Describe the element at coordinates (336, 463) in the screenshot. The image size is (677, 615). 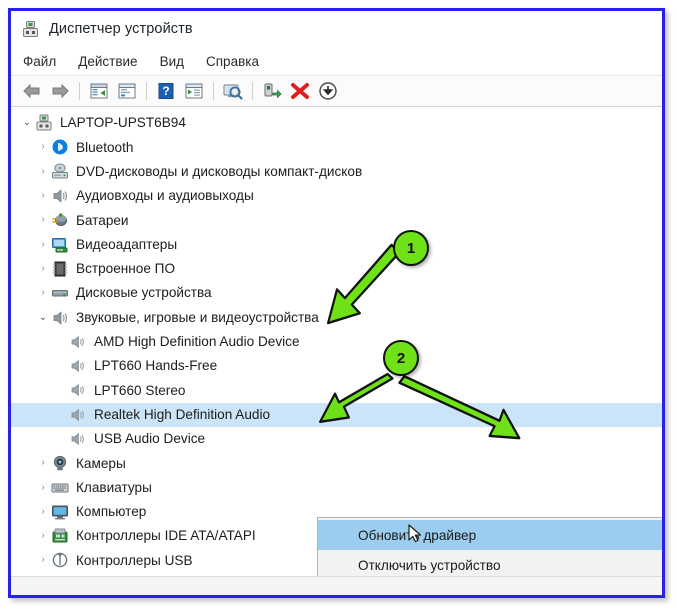
I see `tree-item-cameras: › Камеры` at that location.